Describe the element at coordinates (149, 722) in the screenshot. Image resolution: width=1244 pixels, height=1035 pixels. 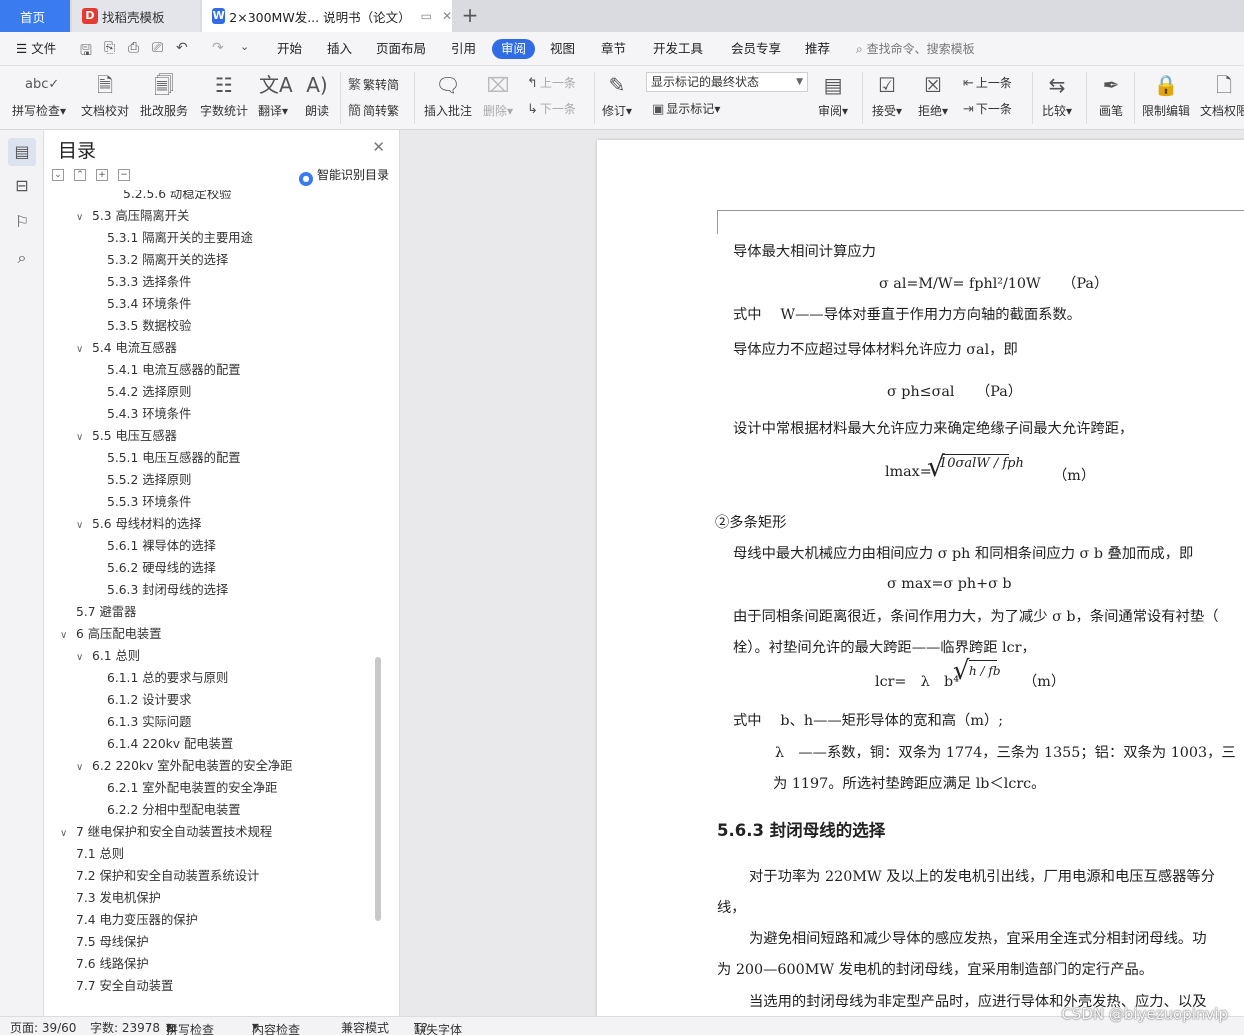
I see `toc-item: 6.1.3 实际问题` at that location.